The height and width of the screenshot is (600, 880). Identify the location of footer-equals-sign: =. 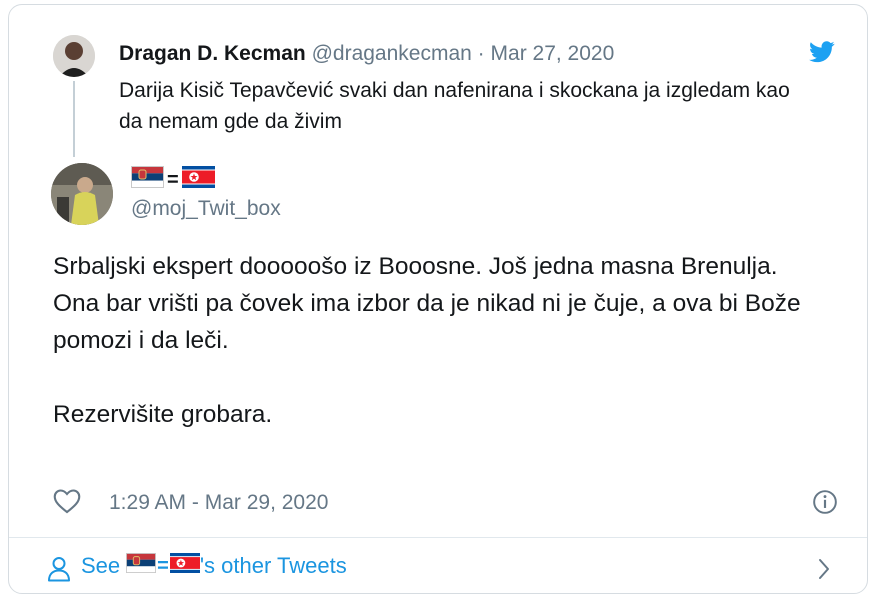
(163, 566).